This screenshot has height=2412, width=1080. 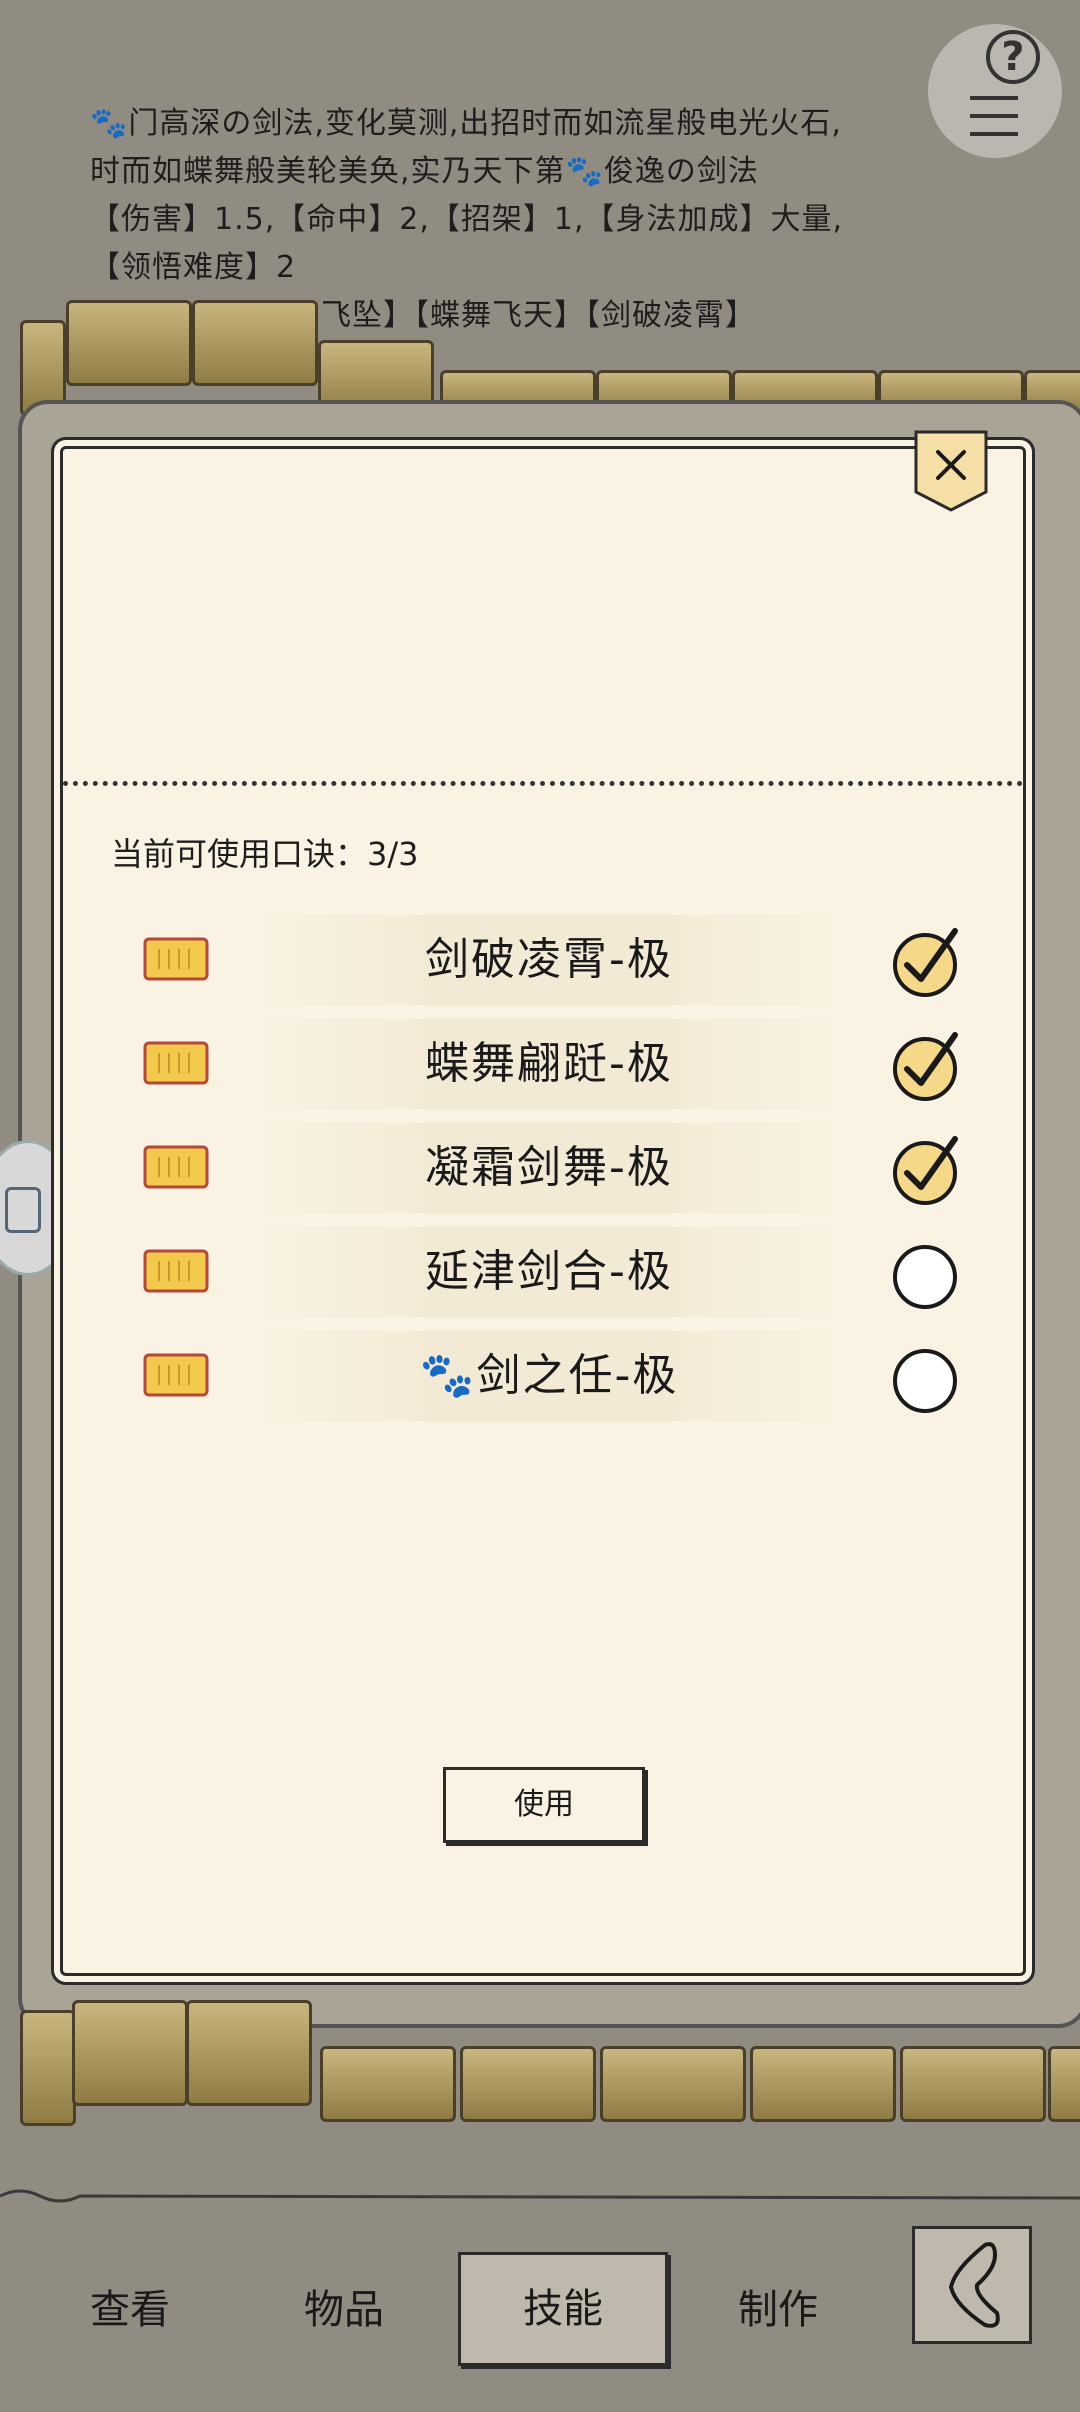 I want to click on skill-name: 🐾剑之任-极, so click(x=549, y=1375).